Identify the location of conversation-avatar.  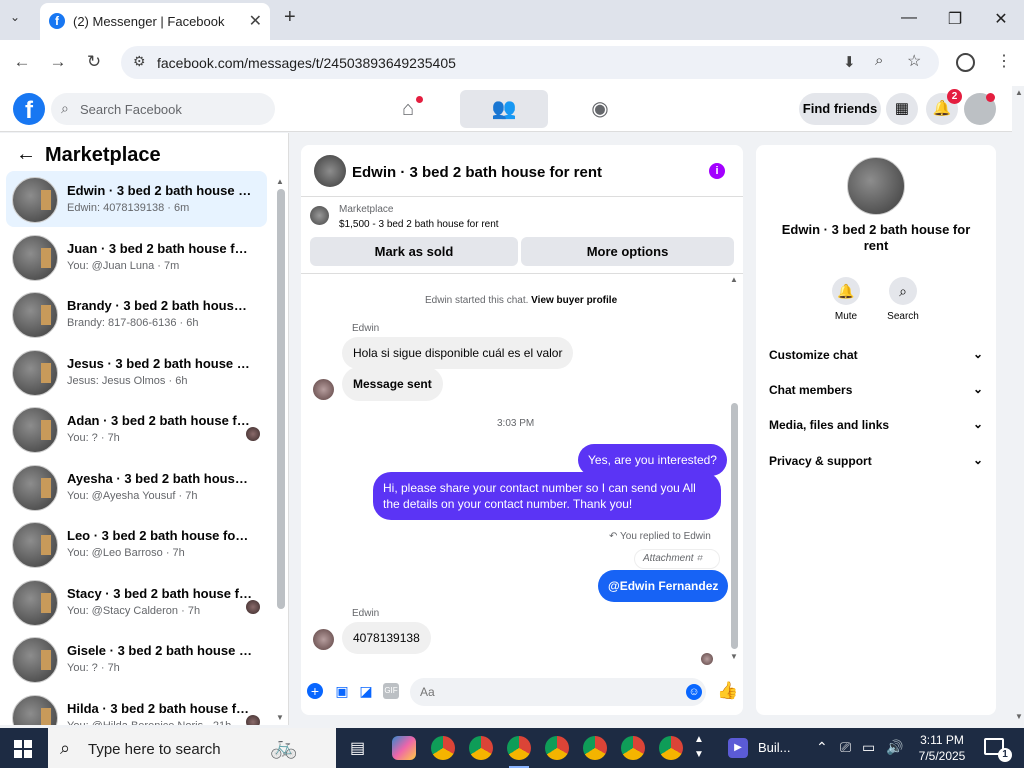
(35, 545).